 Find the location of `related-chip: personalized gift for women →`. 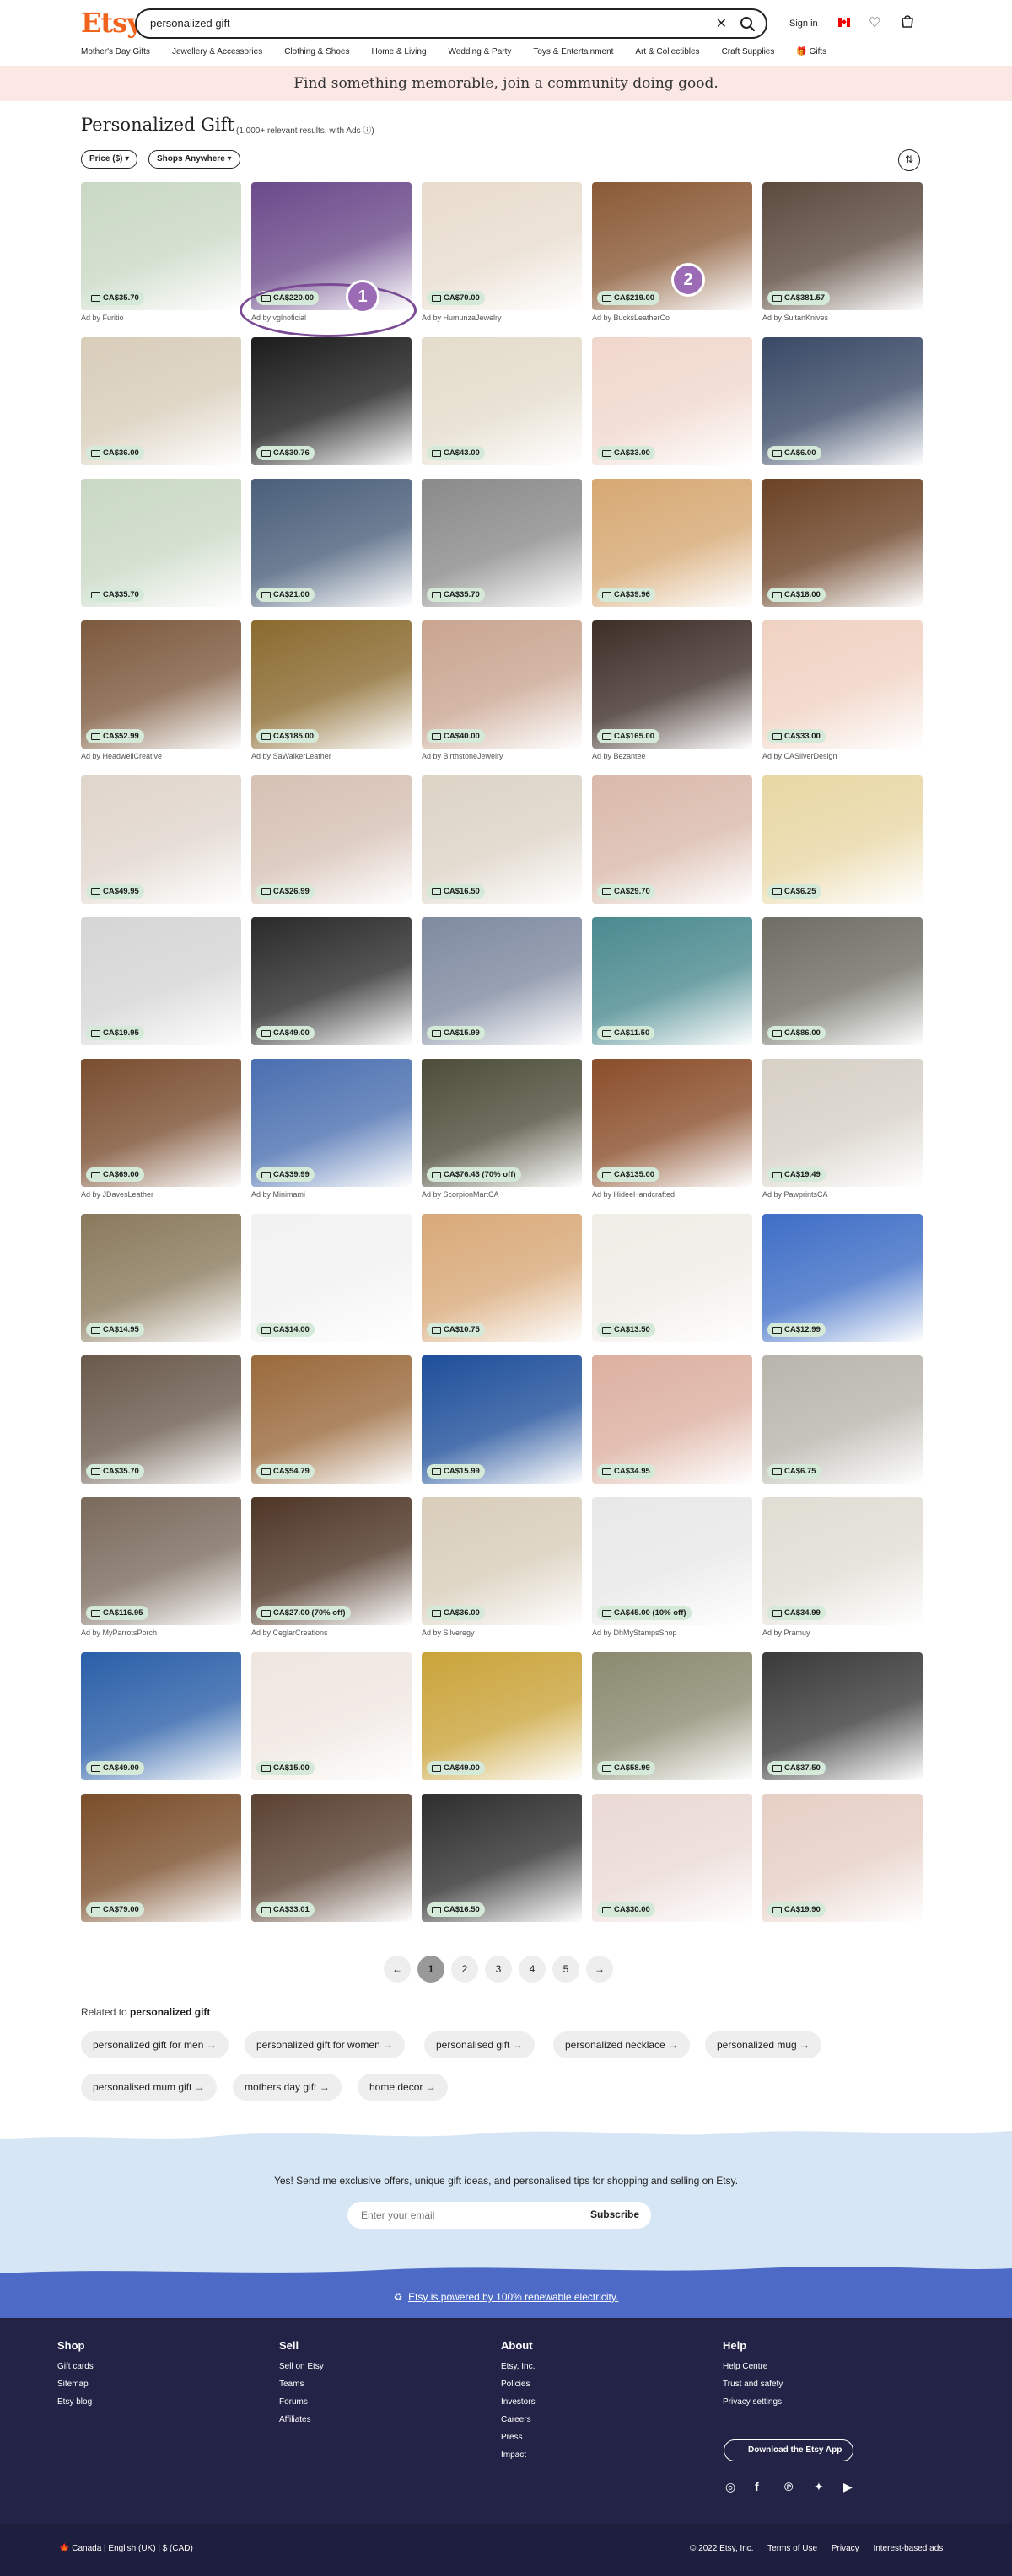

related-chip: personalized gift for women → is located at coordinates (325, 2044).